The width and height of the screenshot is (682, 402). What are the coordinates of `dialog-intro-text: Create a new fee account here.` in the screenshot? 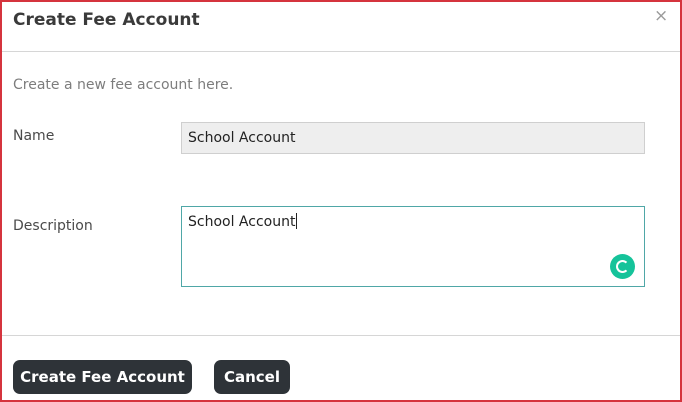 It's located at (123, 85).